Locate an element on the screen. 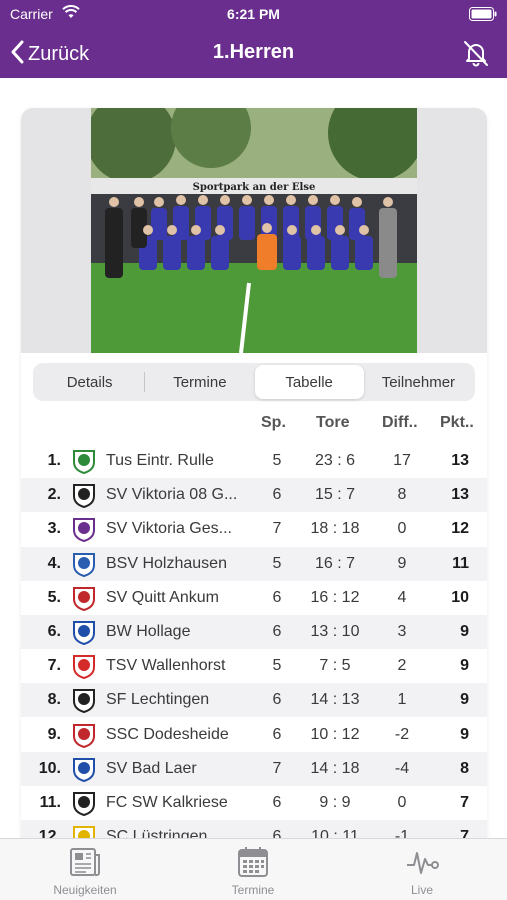 This screenshot has width=507, height=900. clock-time: 6:21 PM is located at coordinates (253, 14).